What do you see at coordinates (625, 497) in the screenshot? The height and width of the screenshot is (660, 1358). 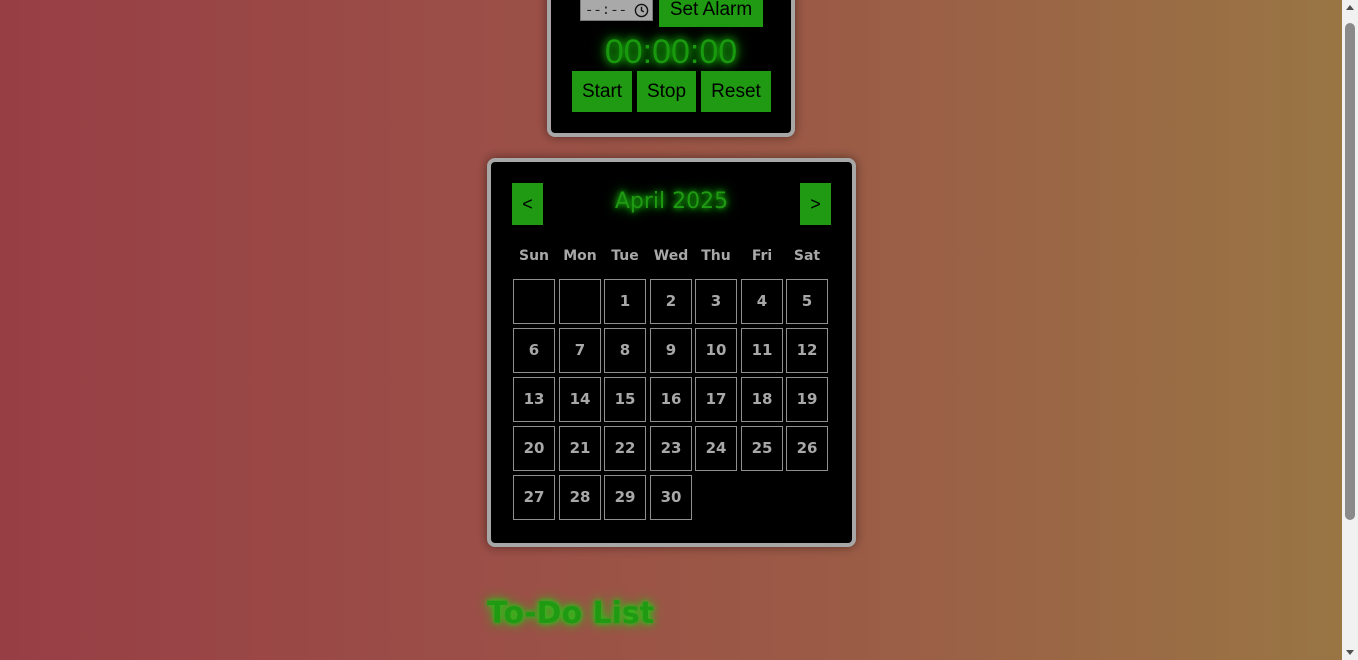 I see `day-cell: 29` at bounding box center [625, 497].